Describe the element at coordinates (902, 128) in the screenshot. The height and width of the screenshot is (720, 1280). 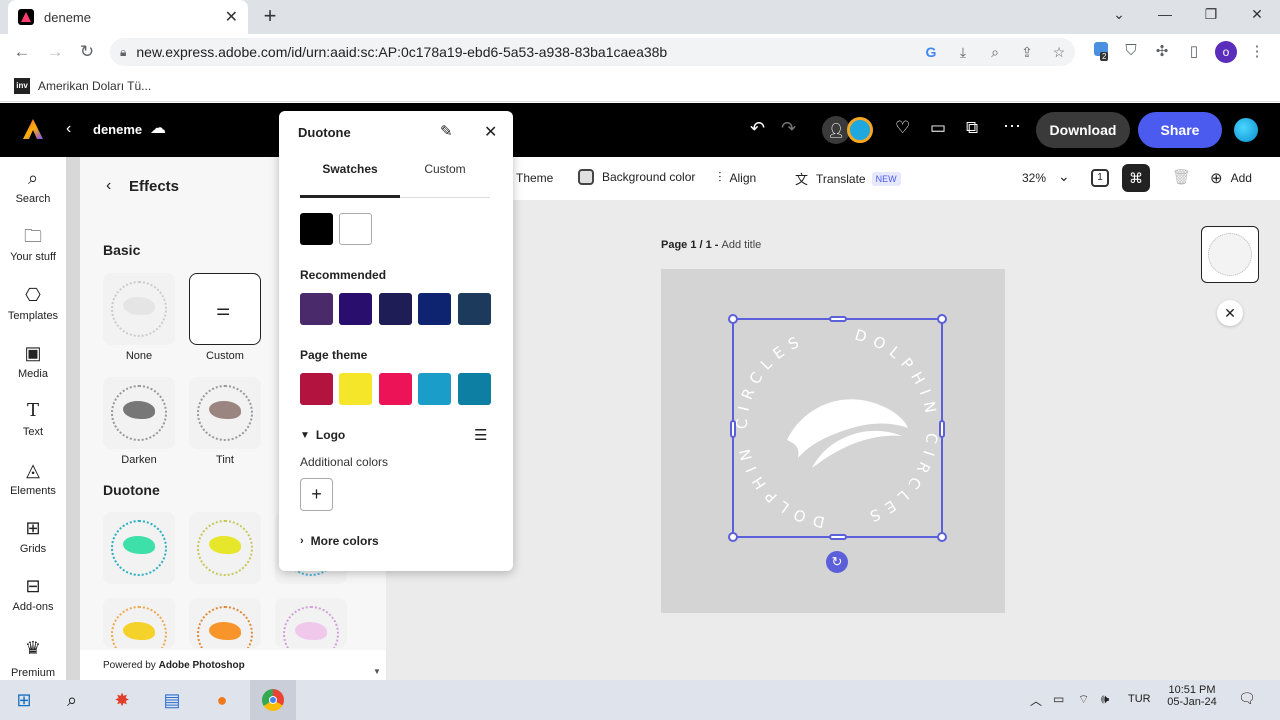
I see `lightbulb-icon: ♡` at that location.